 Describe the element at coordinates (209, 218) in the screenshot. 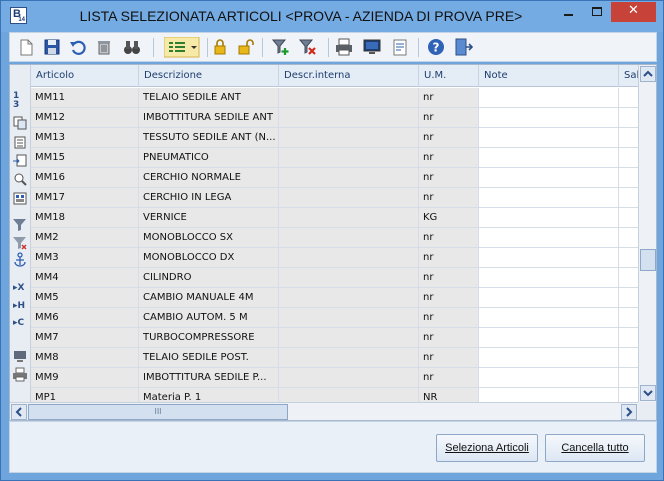

I see `cell-descrizione: VERNICE` at that location.